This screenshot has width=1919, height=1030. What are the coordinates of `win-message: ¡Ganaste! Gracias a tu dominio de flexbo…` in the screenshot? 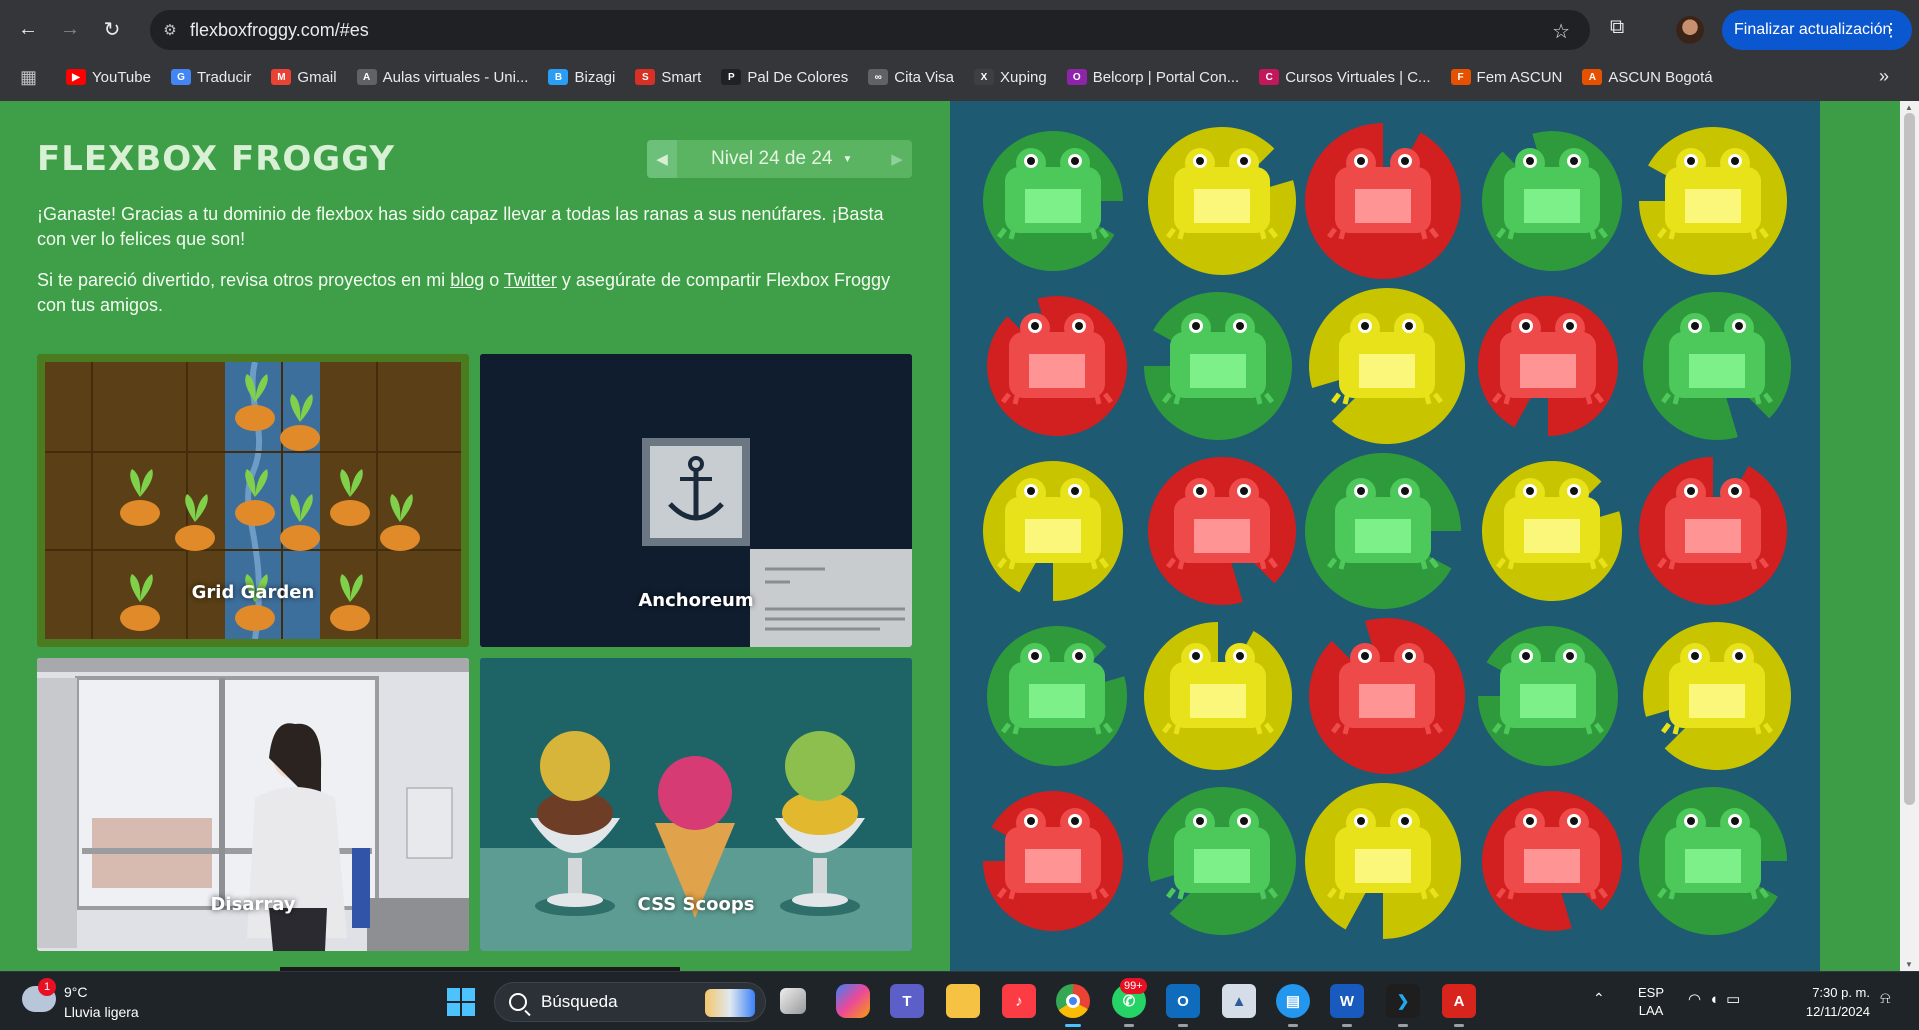 It's located at (460, 226).